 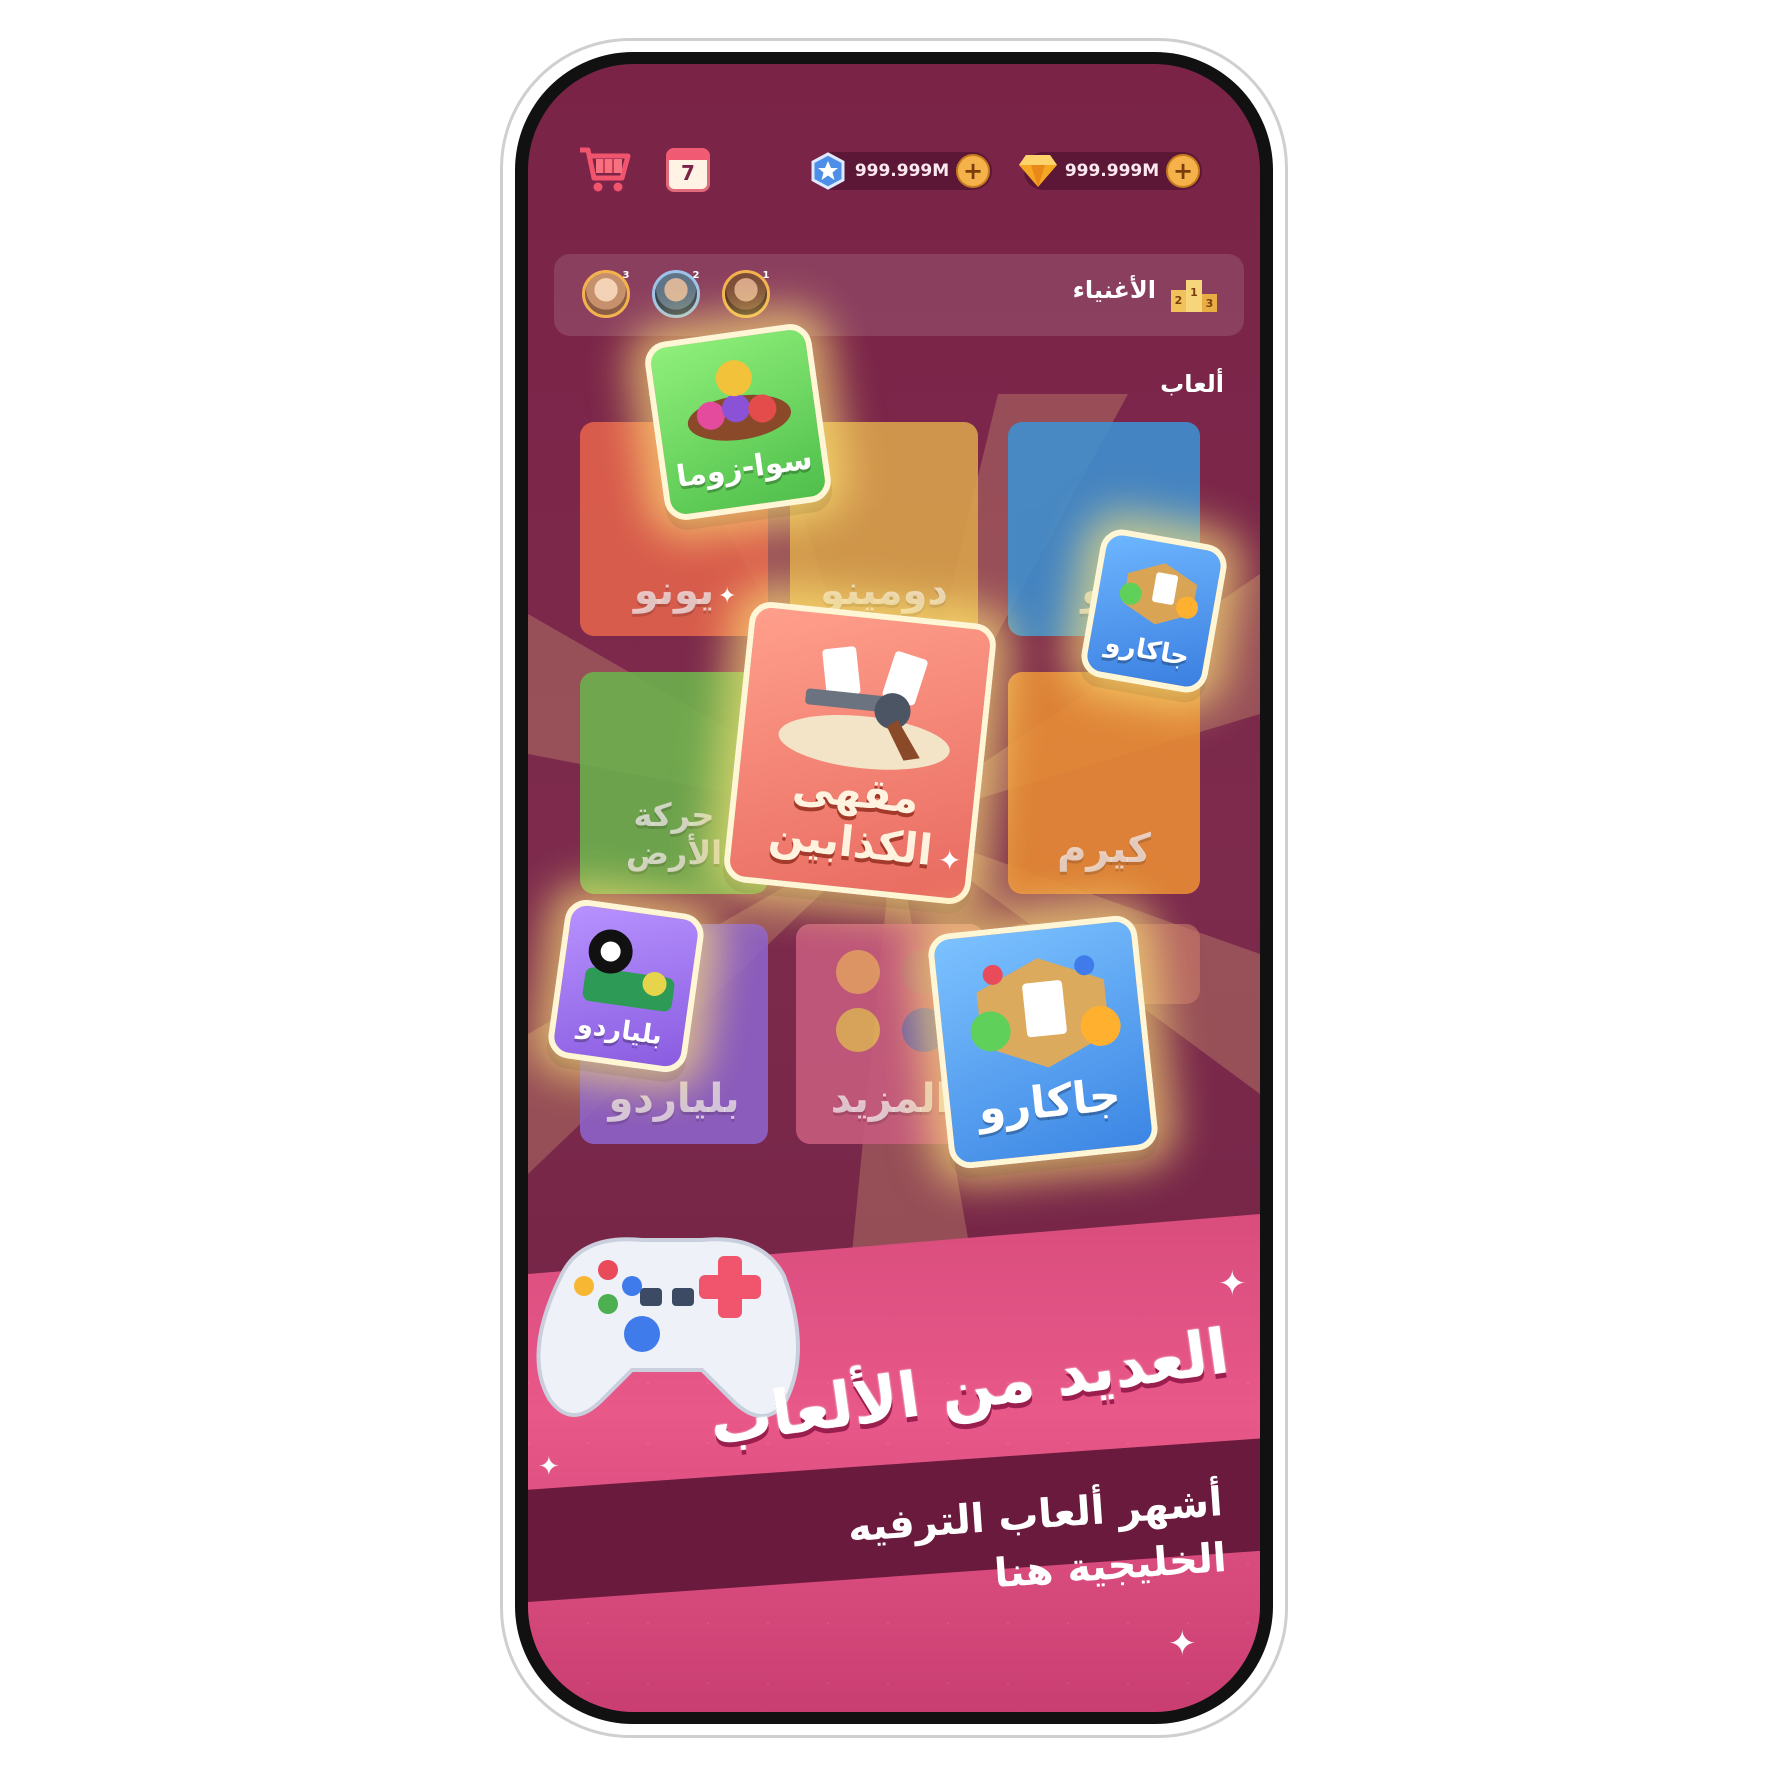 I want to click on stars-amount: 999.999M, so click(x=902, y=171).